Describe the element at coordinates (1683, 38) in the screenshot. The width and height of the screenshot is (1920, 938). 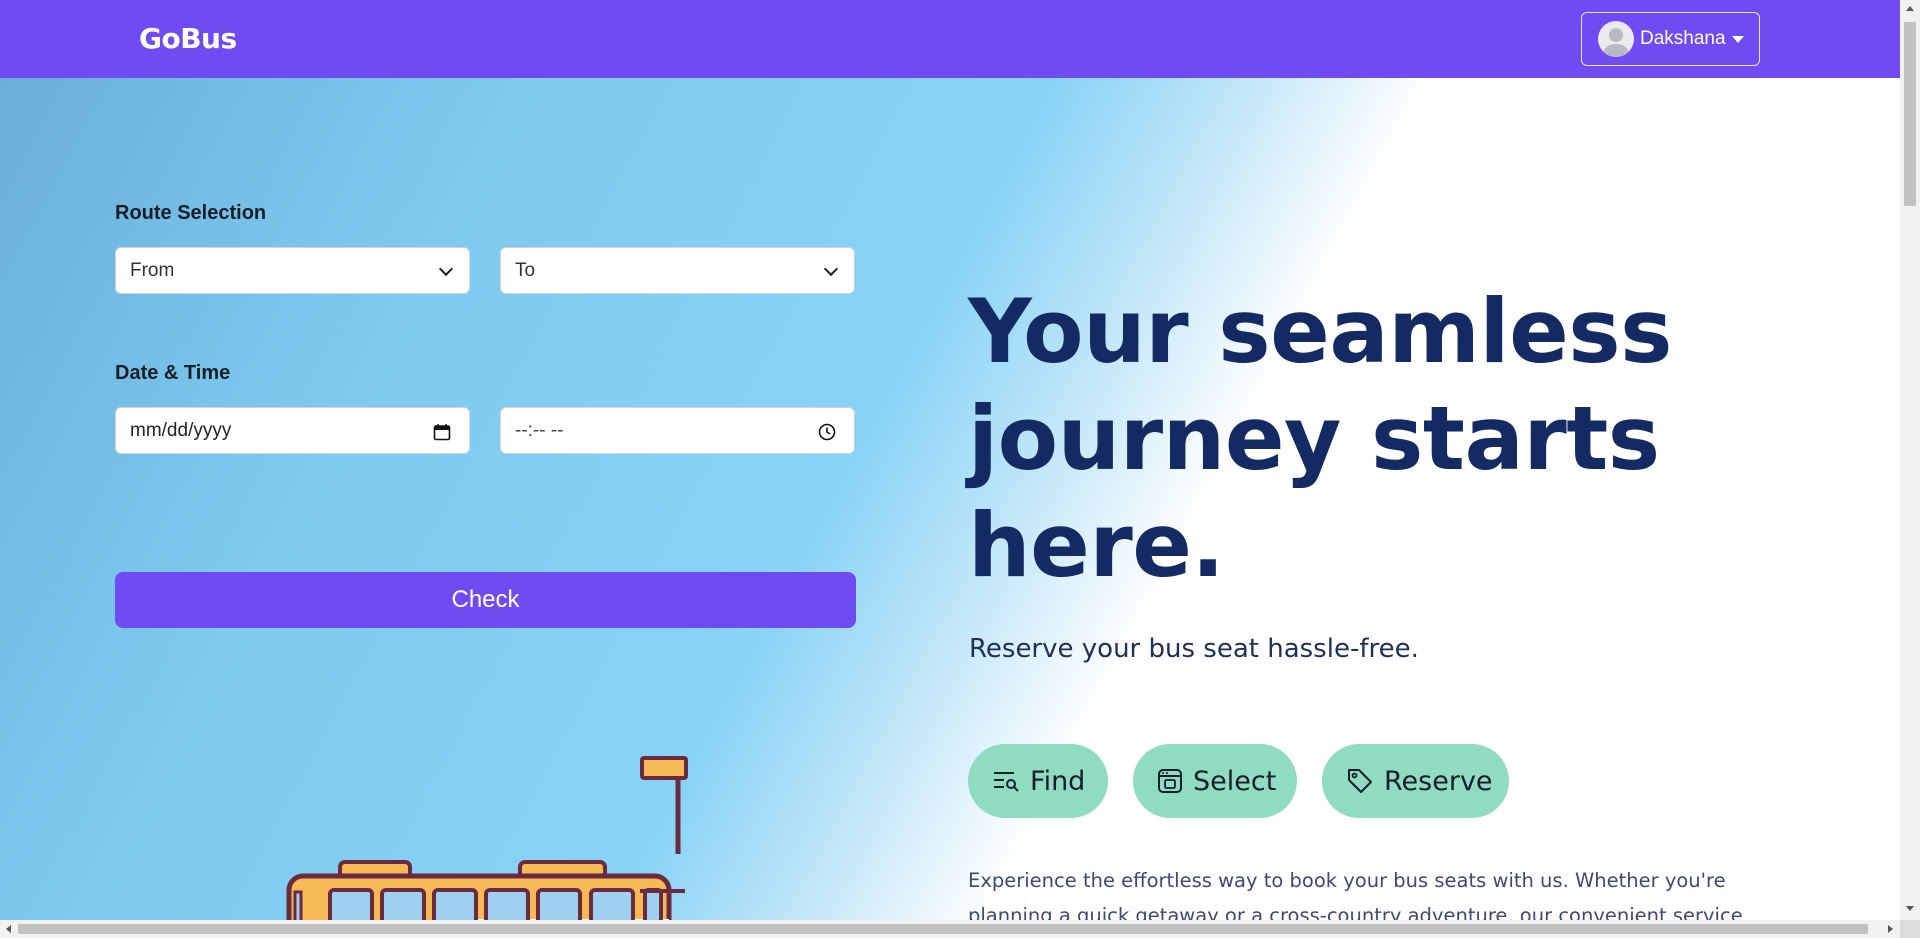
I see `user-name: Dakshana` at that location.